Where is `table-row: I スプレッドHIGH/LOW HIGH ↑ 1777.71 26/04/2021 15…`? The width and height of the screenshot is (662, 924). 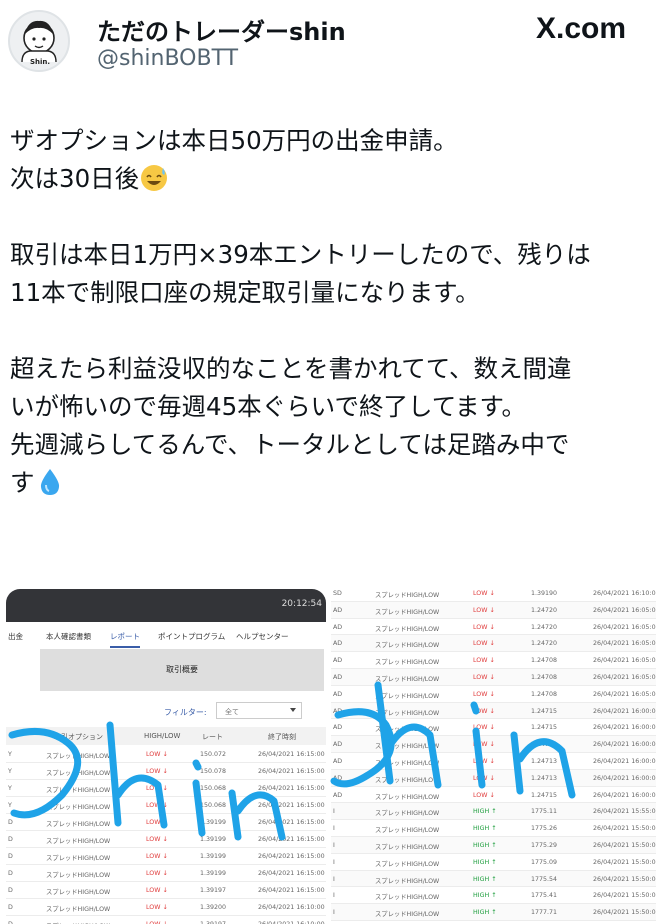
table-row: I スプレッドHIGH/LOW HIGH ↑ 1777.71 26/04/2021 15… is located at coordinates (493, 912).